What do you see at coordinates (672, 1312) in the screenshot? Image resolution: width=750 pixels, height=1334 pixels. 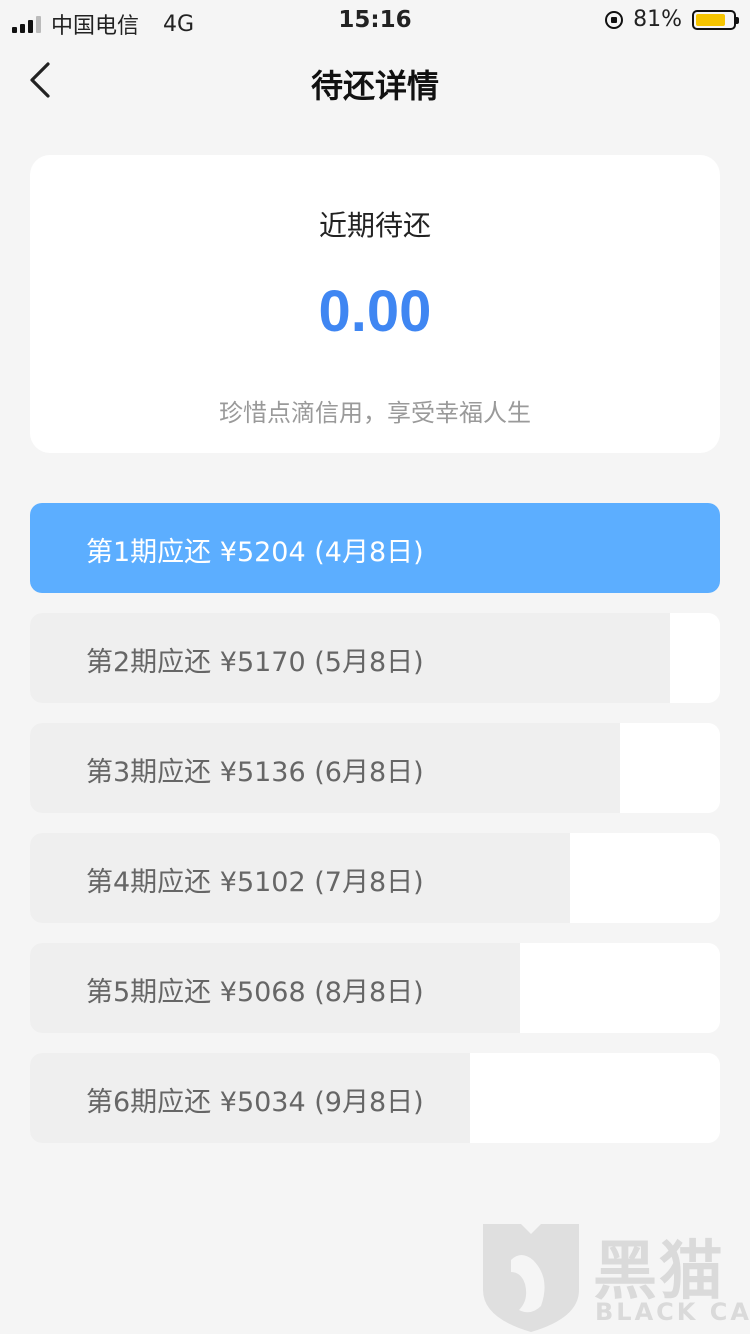 I see `watermark-text-en: BLACK CAT` at bounding box center [672, 1312].